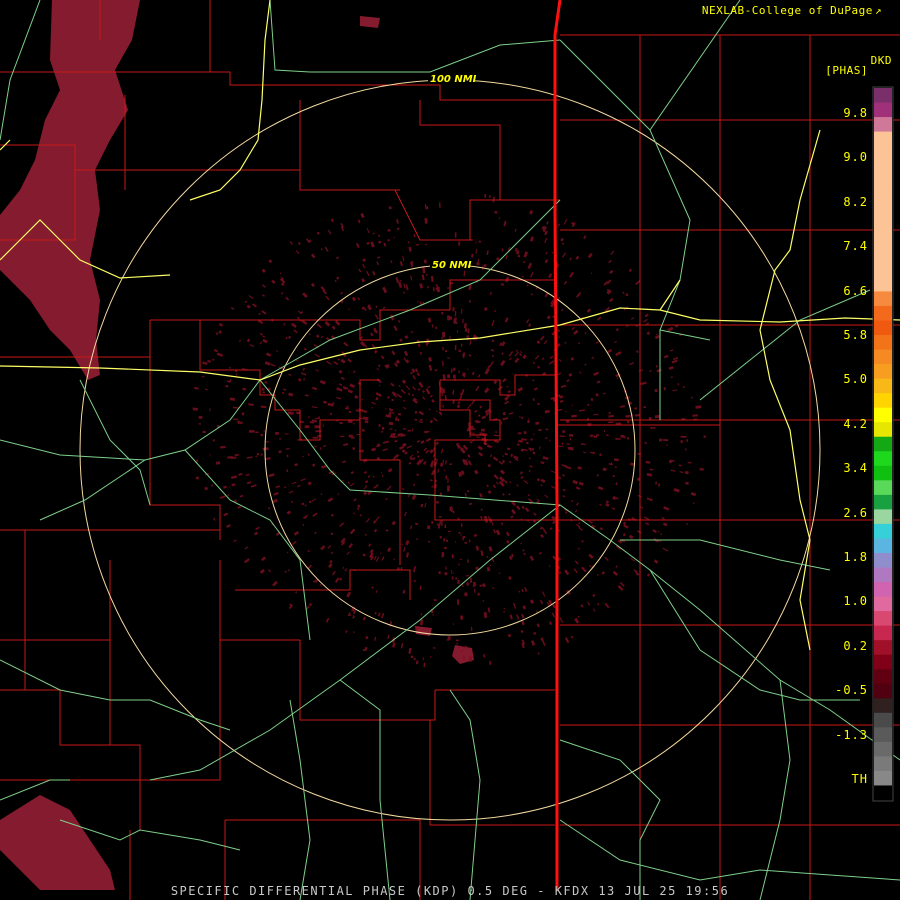 Image resolution: width=900 pixels, height=900 pixels. Describe the element at coordinates (855, 157) in the screenshot. I see `legend-tick-label: 9.0` at that location.